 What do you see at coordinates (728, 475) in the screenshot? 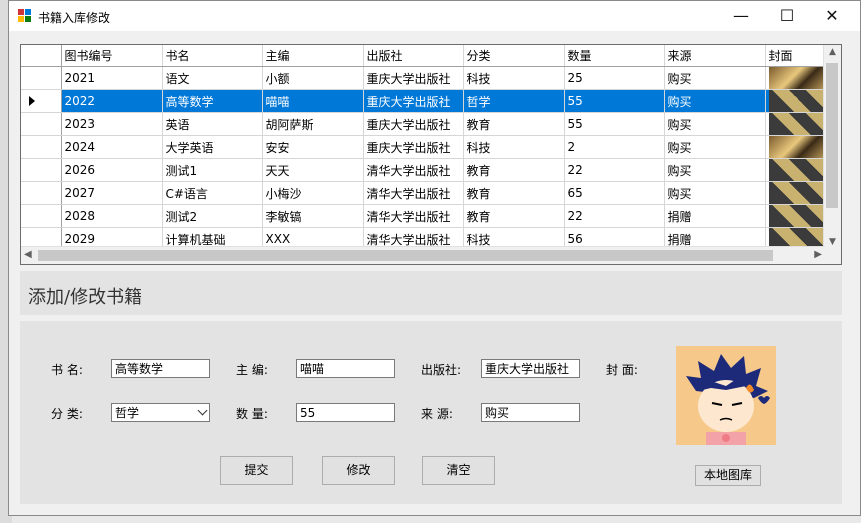
I see `local-image-button: 本地图库` at bounding box center [728, 475].